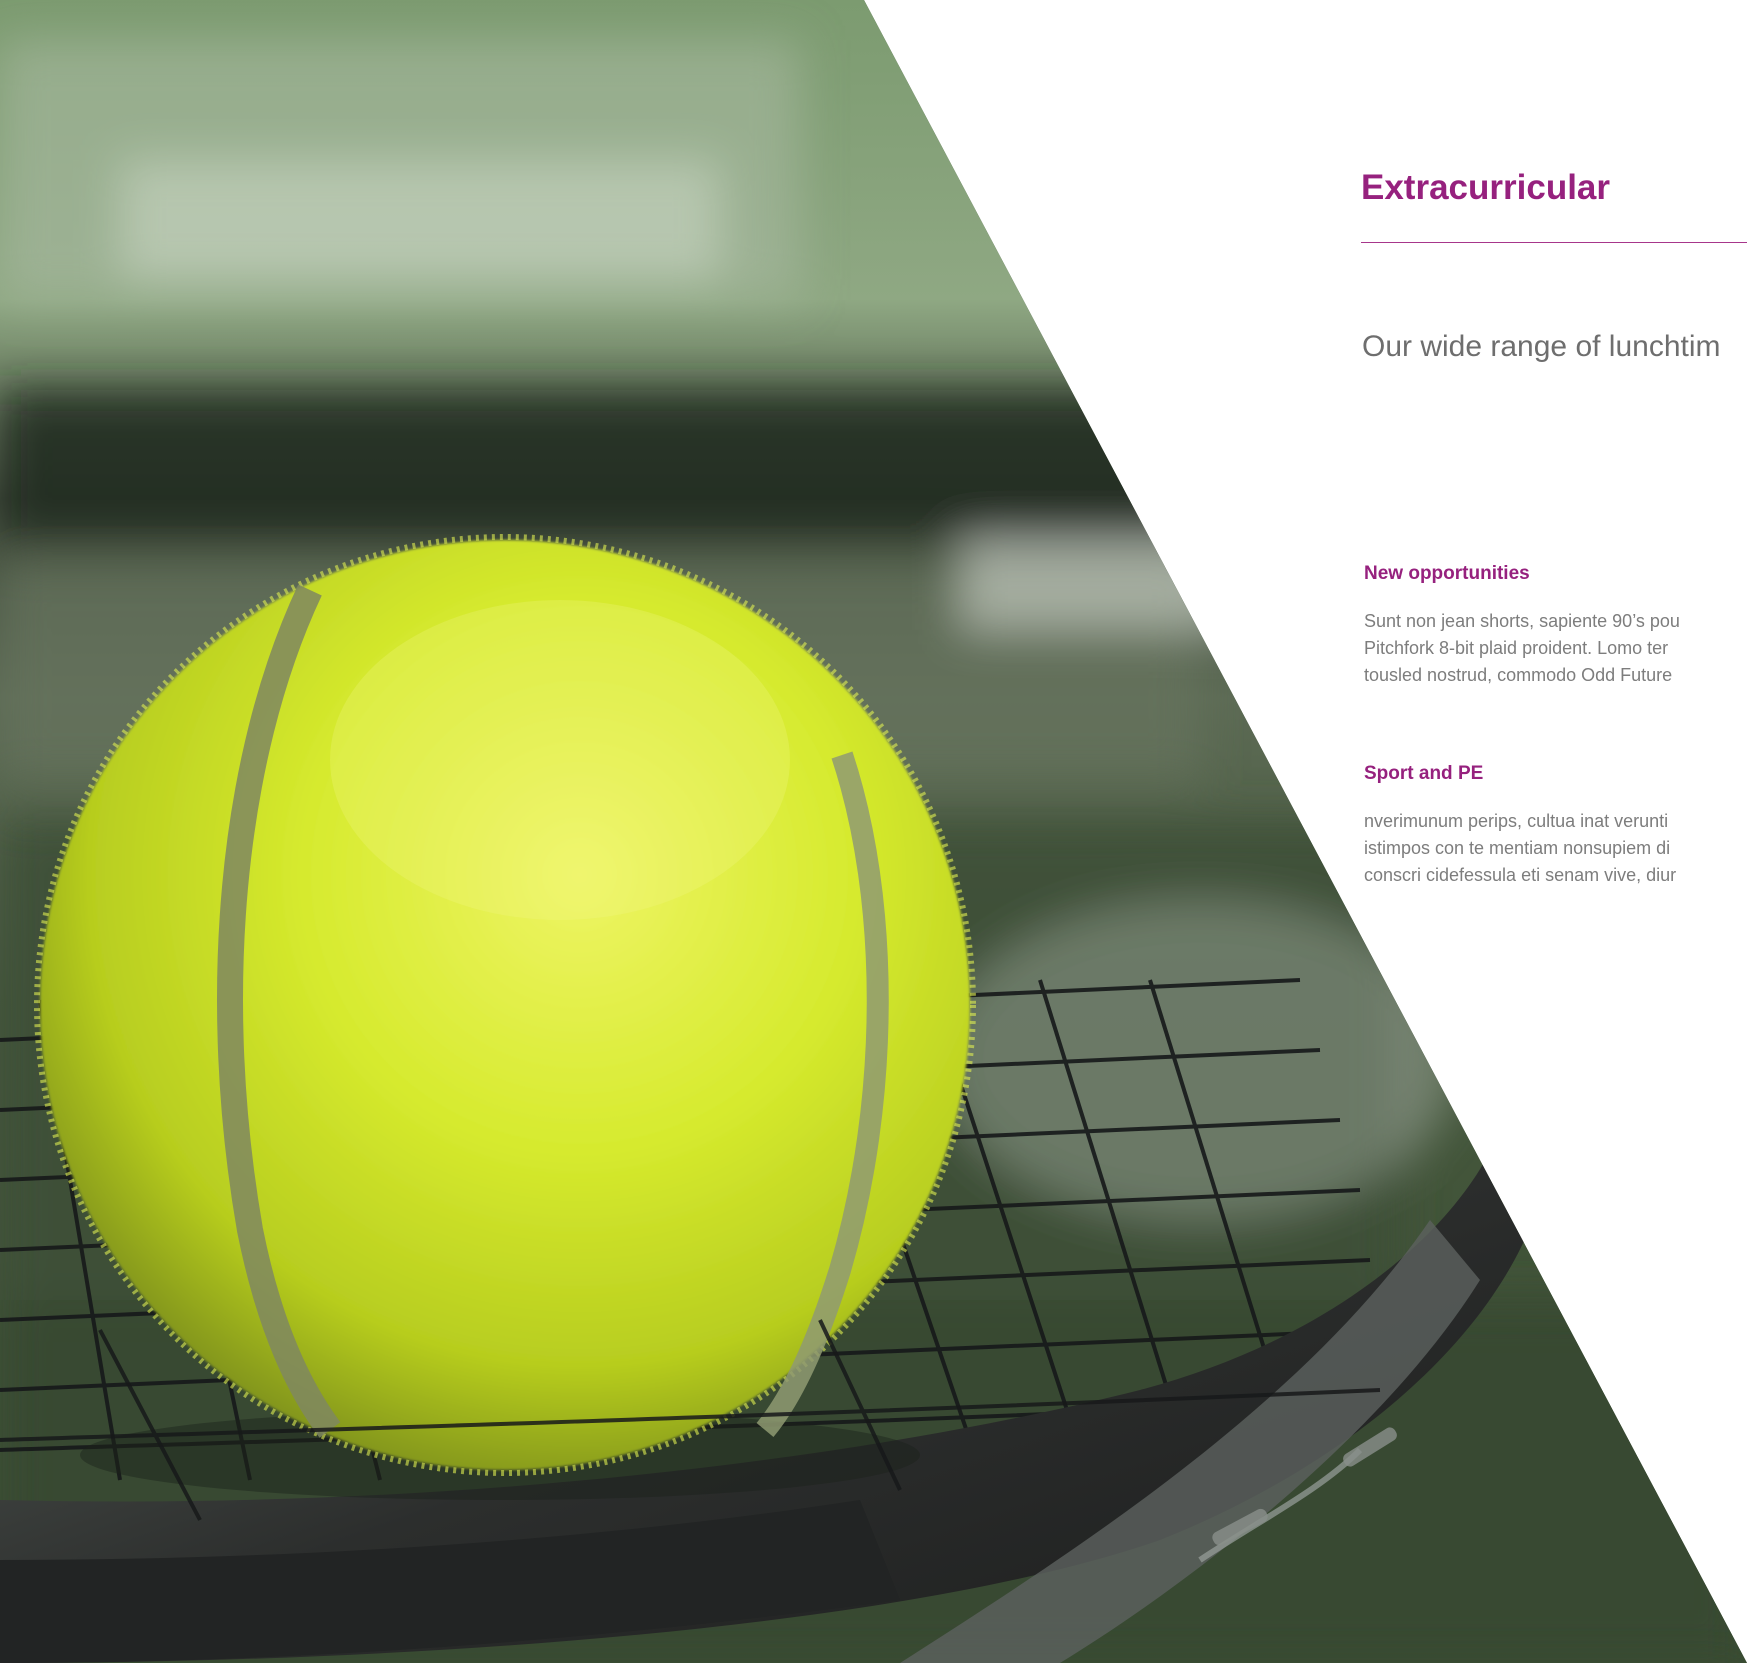 The width and height of the screenshot is (1747, 1663). What do you see at coordinates (1447, 573) in the screenshot?
I see `section-heading-new-opportunities: New opportunities` at bounding box center [1447, 573].